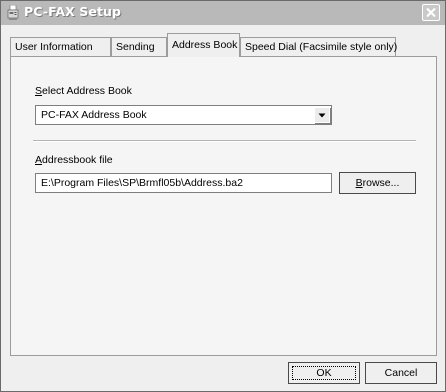 The height and width of the screenshot is (392, 446). I want to click on title-bar: PC-FAX Setup, so click(223, 13).